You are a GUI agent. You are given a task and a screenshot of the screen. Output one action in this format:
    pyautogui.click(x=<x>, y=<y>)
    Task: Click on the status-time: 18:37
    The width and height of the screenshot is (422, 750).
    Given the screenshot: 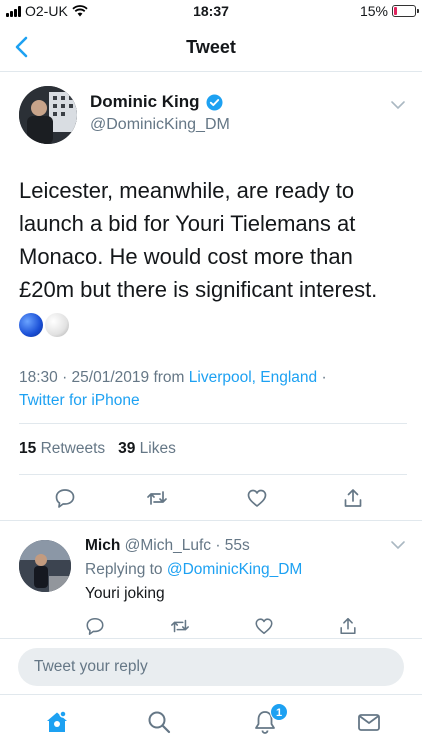 What is the action you would take?
    pyautogui.click(x=211, y=11)
    